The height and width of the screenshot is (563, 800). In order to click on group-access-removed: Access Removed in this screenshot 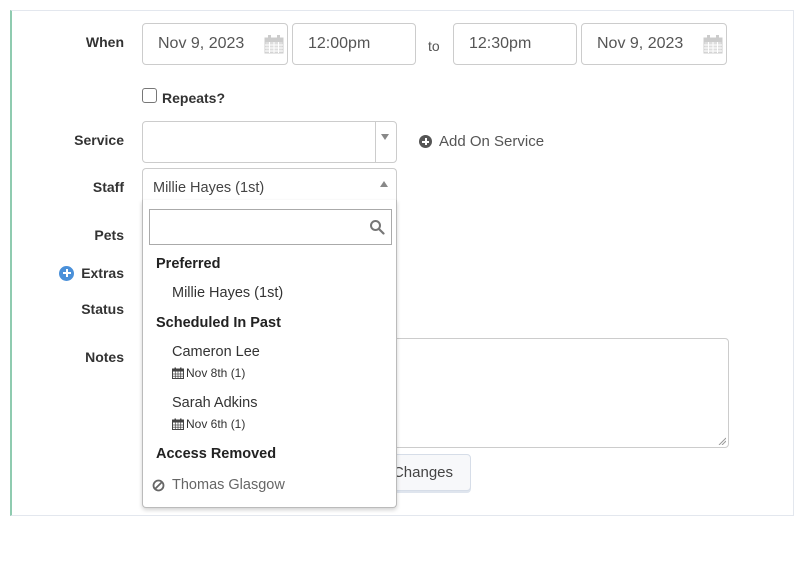, I will do `click(216, 454)`.